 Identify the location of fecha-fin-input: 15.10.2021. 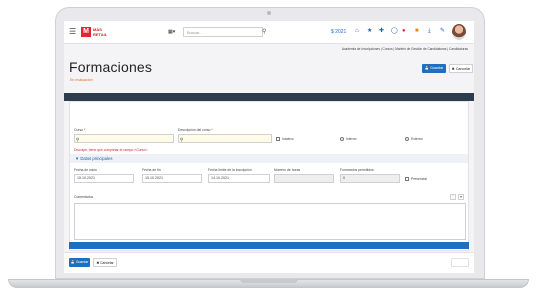
(172, 178).